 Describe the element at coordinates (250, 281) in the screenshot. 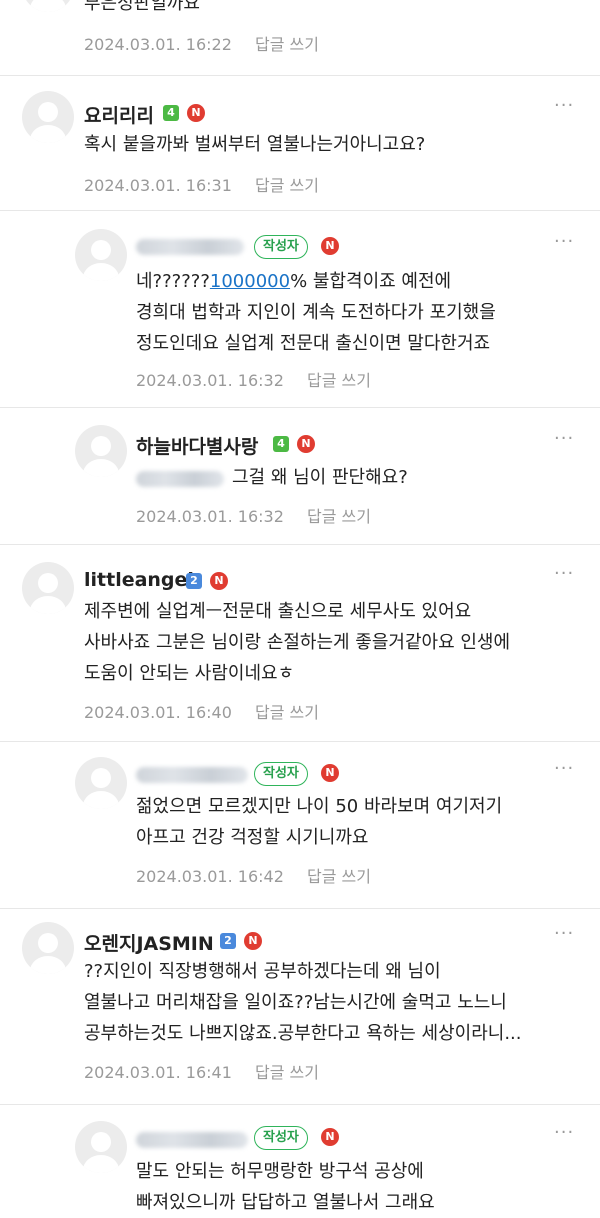

I see `number-link: 1000000` at that location.